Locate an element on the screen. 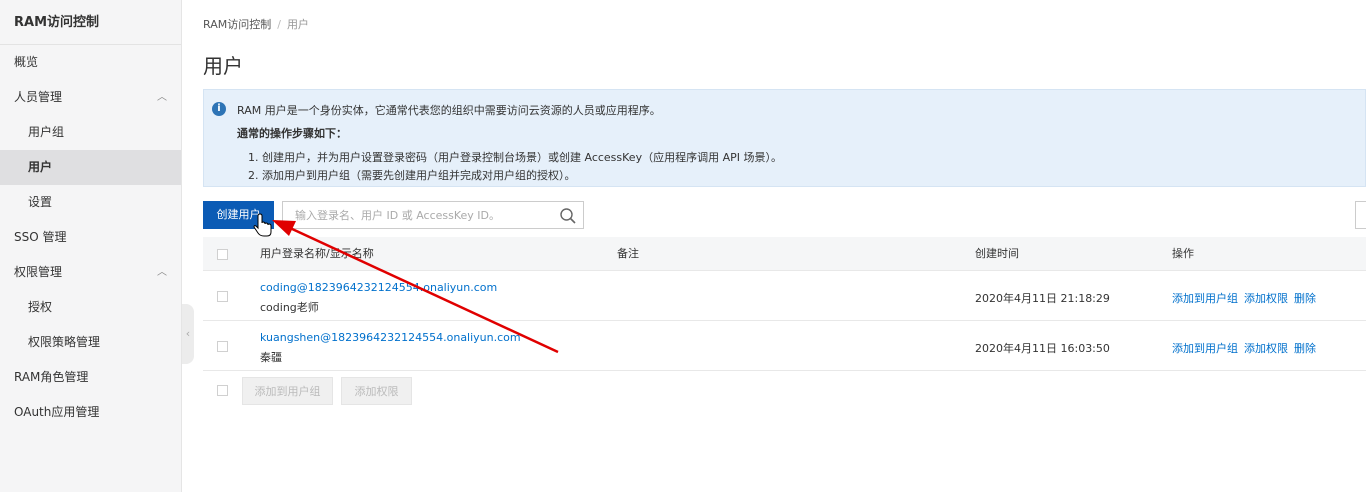 The image size is (1366, 492). page-title: 用户 is located at coordinates (223, 66).